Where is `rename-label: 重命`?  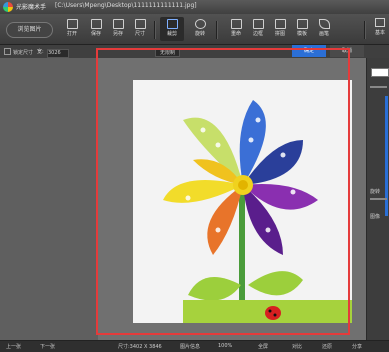 rename-label: 重命 is located at coordinates (235, 34).